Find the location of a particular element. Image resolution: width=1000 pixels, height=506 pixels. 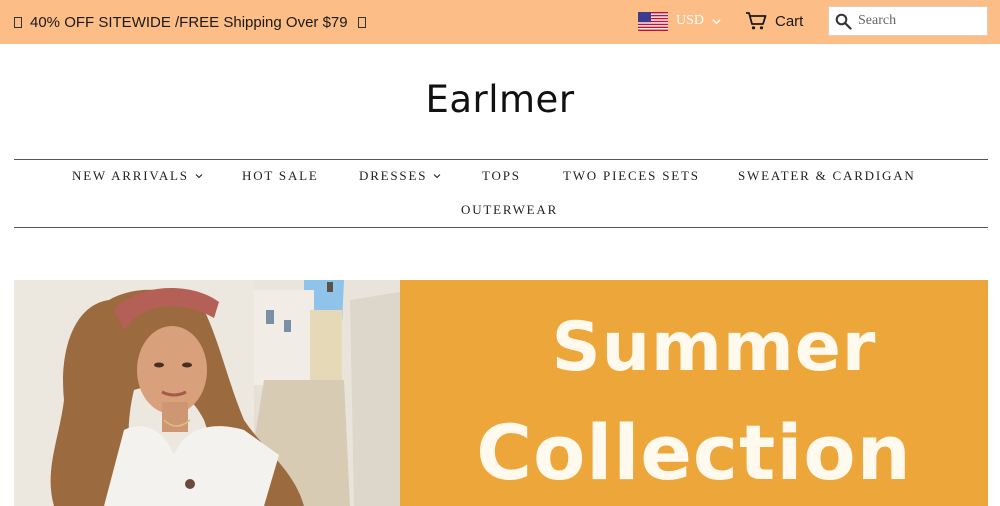

nav-item-sweater-cardigan: SWEATER & CARDIGAN is located at coordinates (827, 176).